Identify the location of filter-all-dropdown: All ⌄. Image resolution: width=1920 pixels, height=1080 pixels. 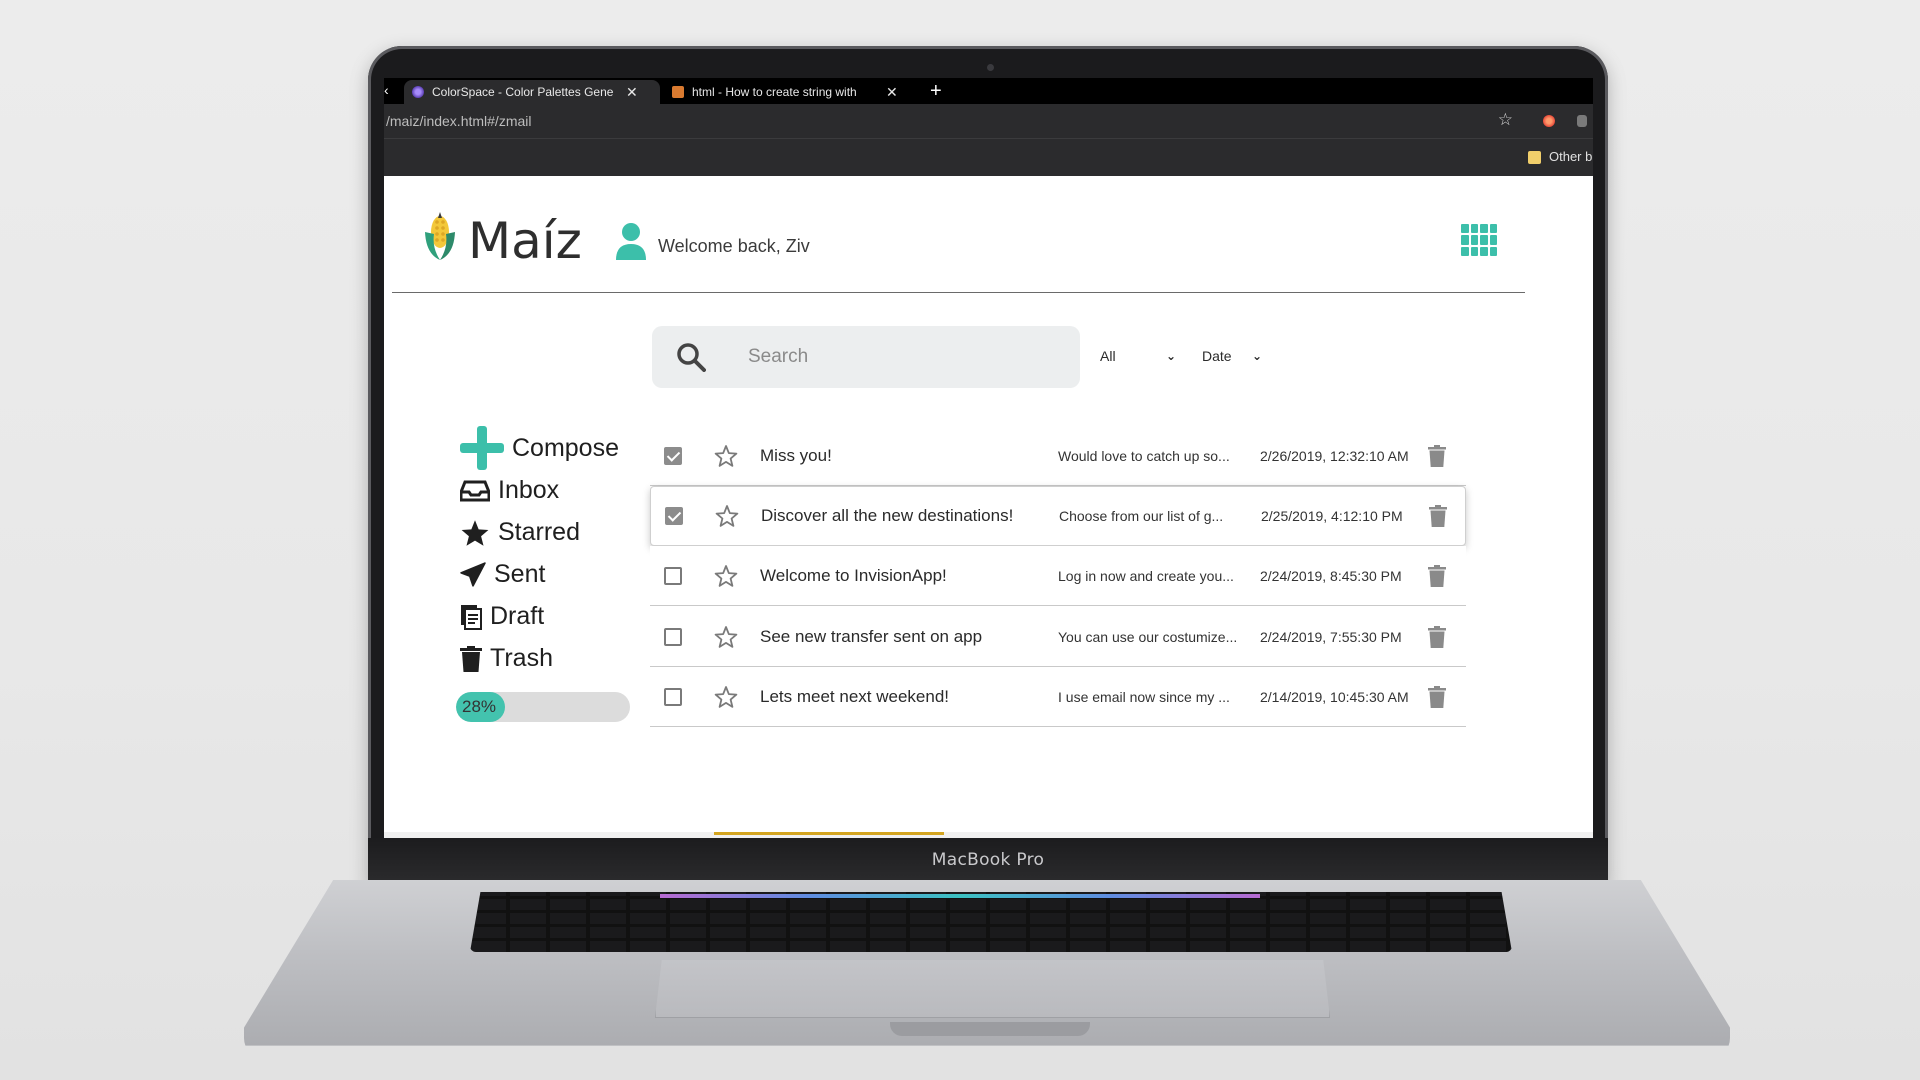
(1138, 356).